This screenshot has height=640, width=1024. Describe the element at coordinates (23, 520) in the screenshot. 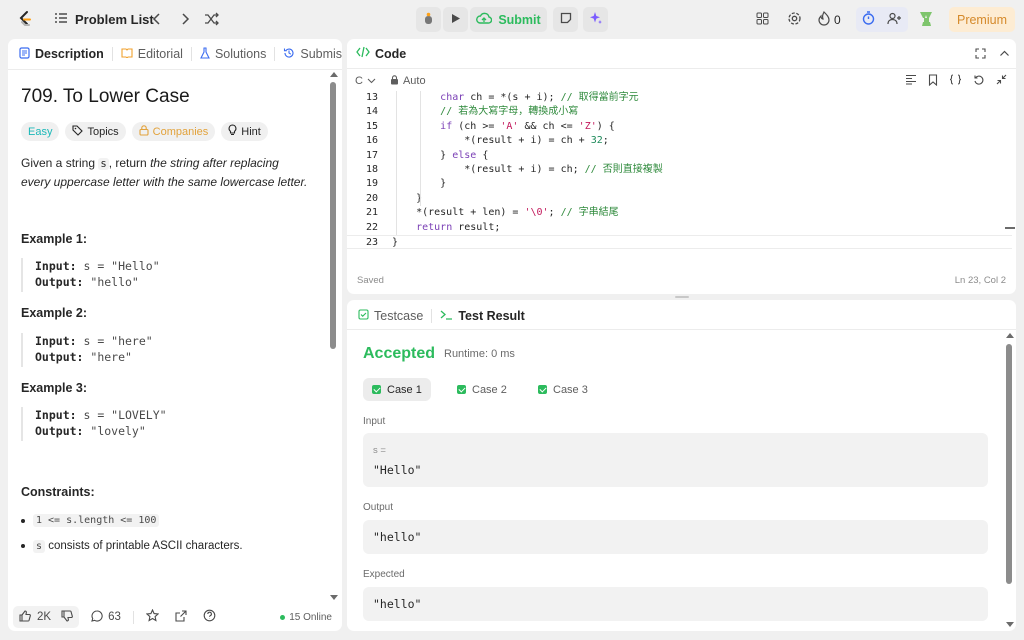

I see `bullet` at that location.